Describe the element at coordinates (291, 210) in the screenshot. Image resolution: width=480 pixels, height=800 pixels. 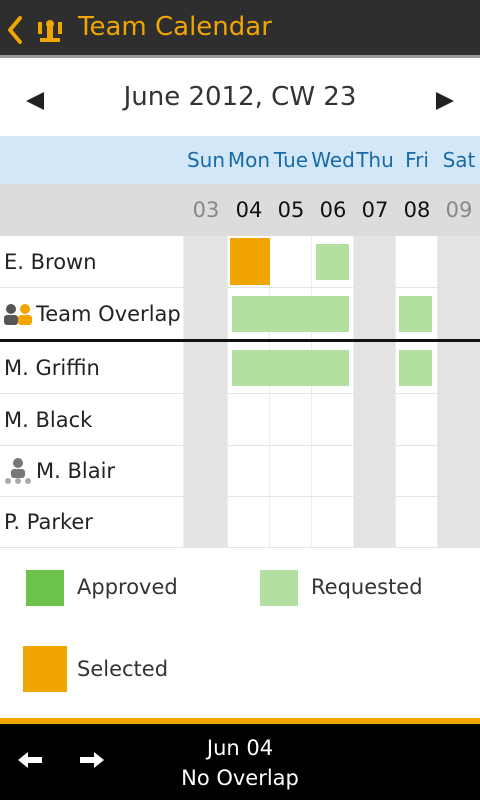
I see `date-label: 05` at that location.